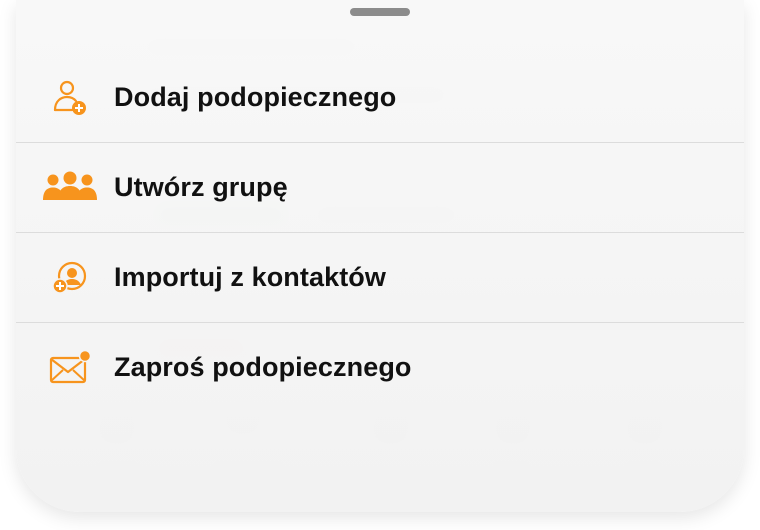 The width and height of the screenshot is (760, 530). What do you see at coordinates (380, 12) in the screenshot?
I see `sheet-grabber-handle` at bounding box center [380, 12].